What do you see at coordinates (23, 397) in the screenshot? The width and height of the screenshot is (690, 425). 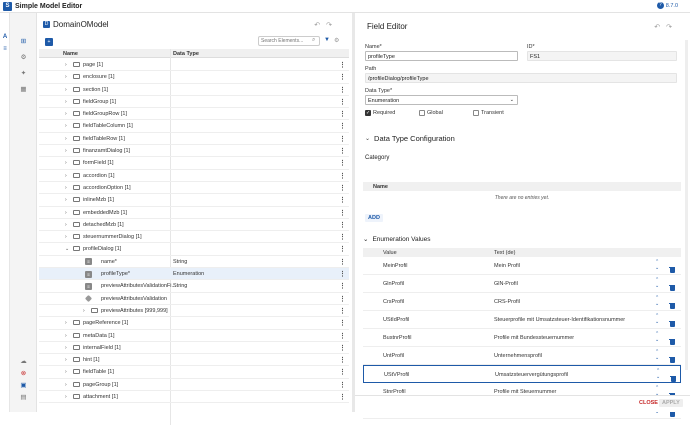 I see `export-icon: ▤` at bounding box center [23, 397].